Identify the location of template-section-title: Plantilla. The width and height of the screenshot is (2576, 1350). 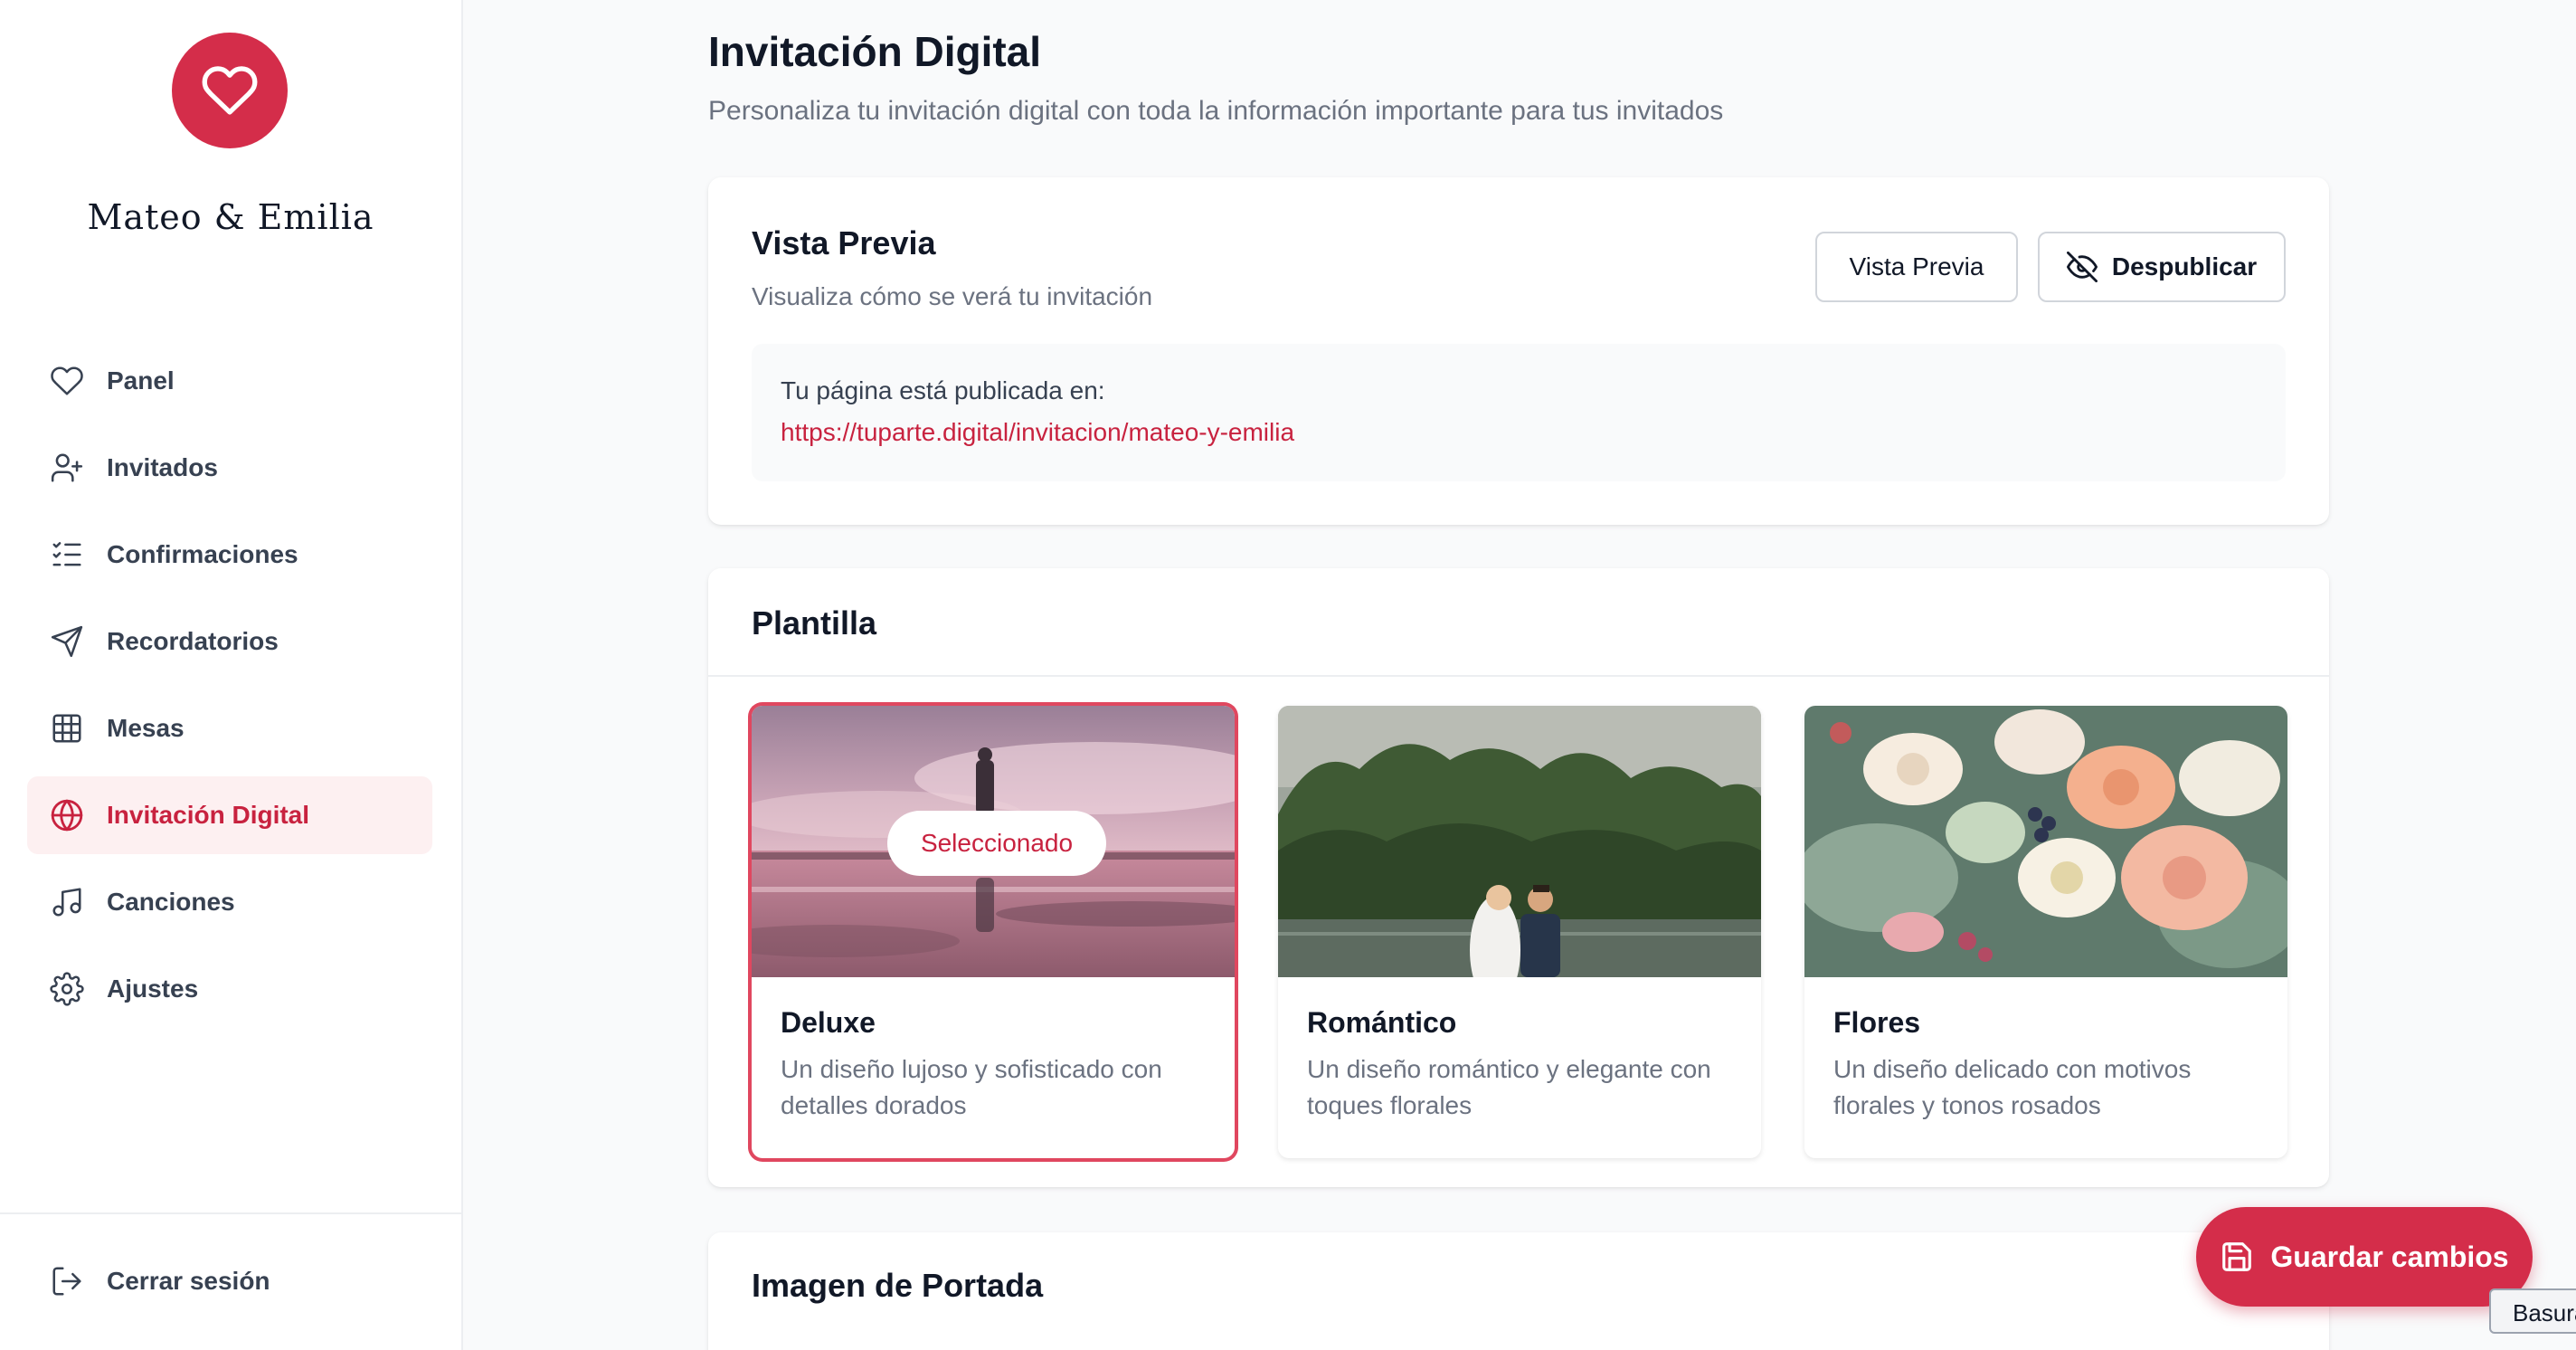
(815, 623).